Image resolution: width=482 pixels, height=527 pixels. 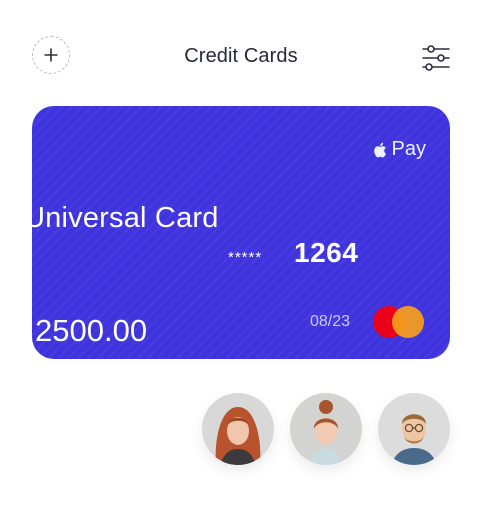 What do you see at coordinates (398, 322) in the screenshot?
I see `mastercard-logo` at bounding box center [398, 322].